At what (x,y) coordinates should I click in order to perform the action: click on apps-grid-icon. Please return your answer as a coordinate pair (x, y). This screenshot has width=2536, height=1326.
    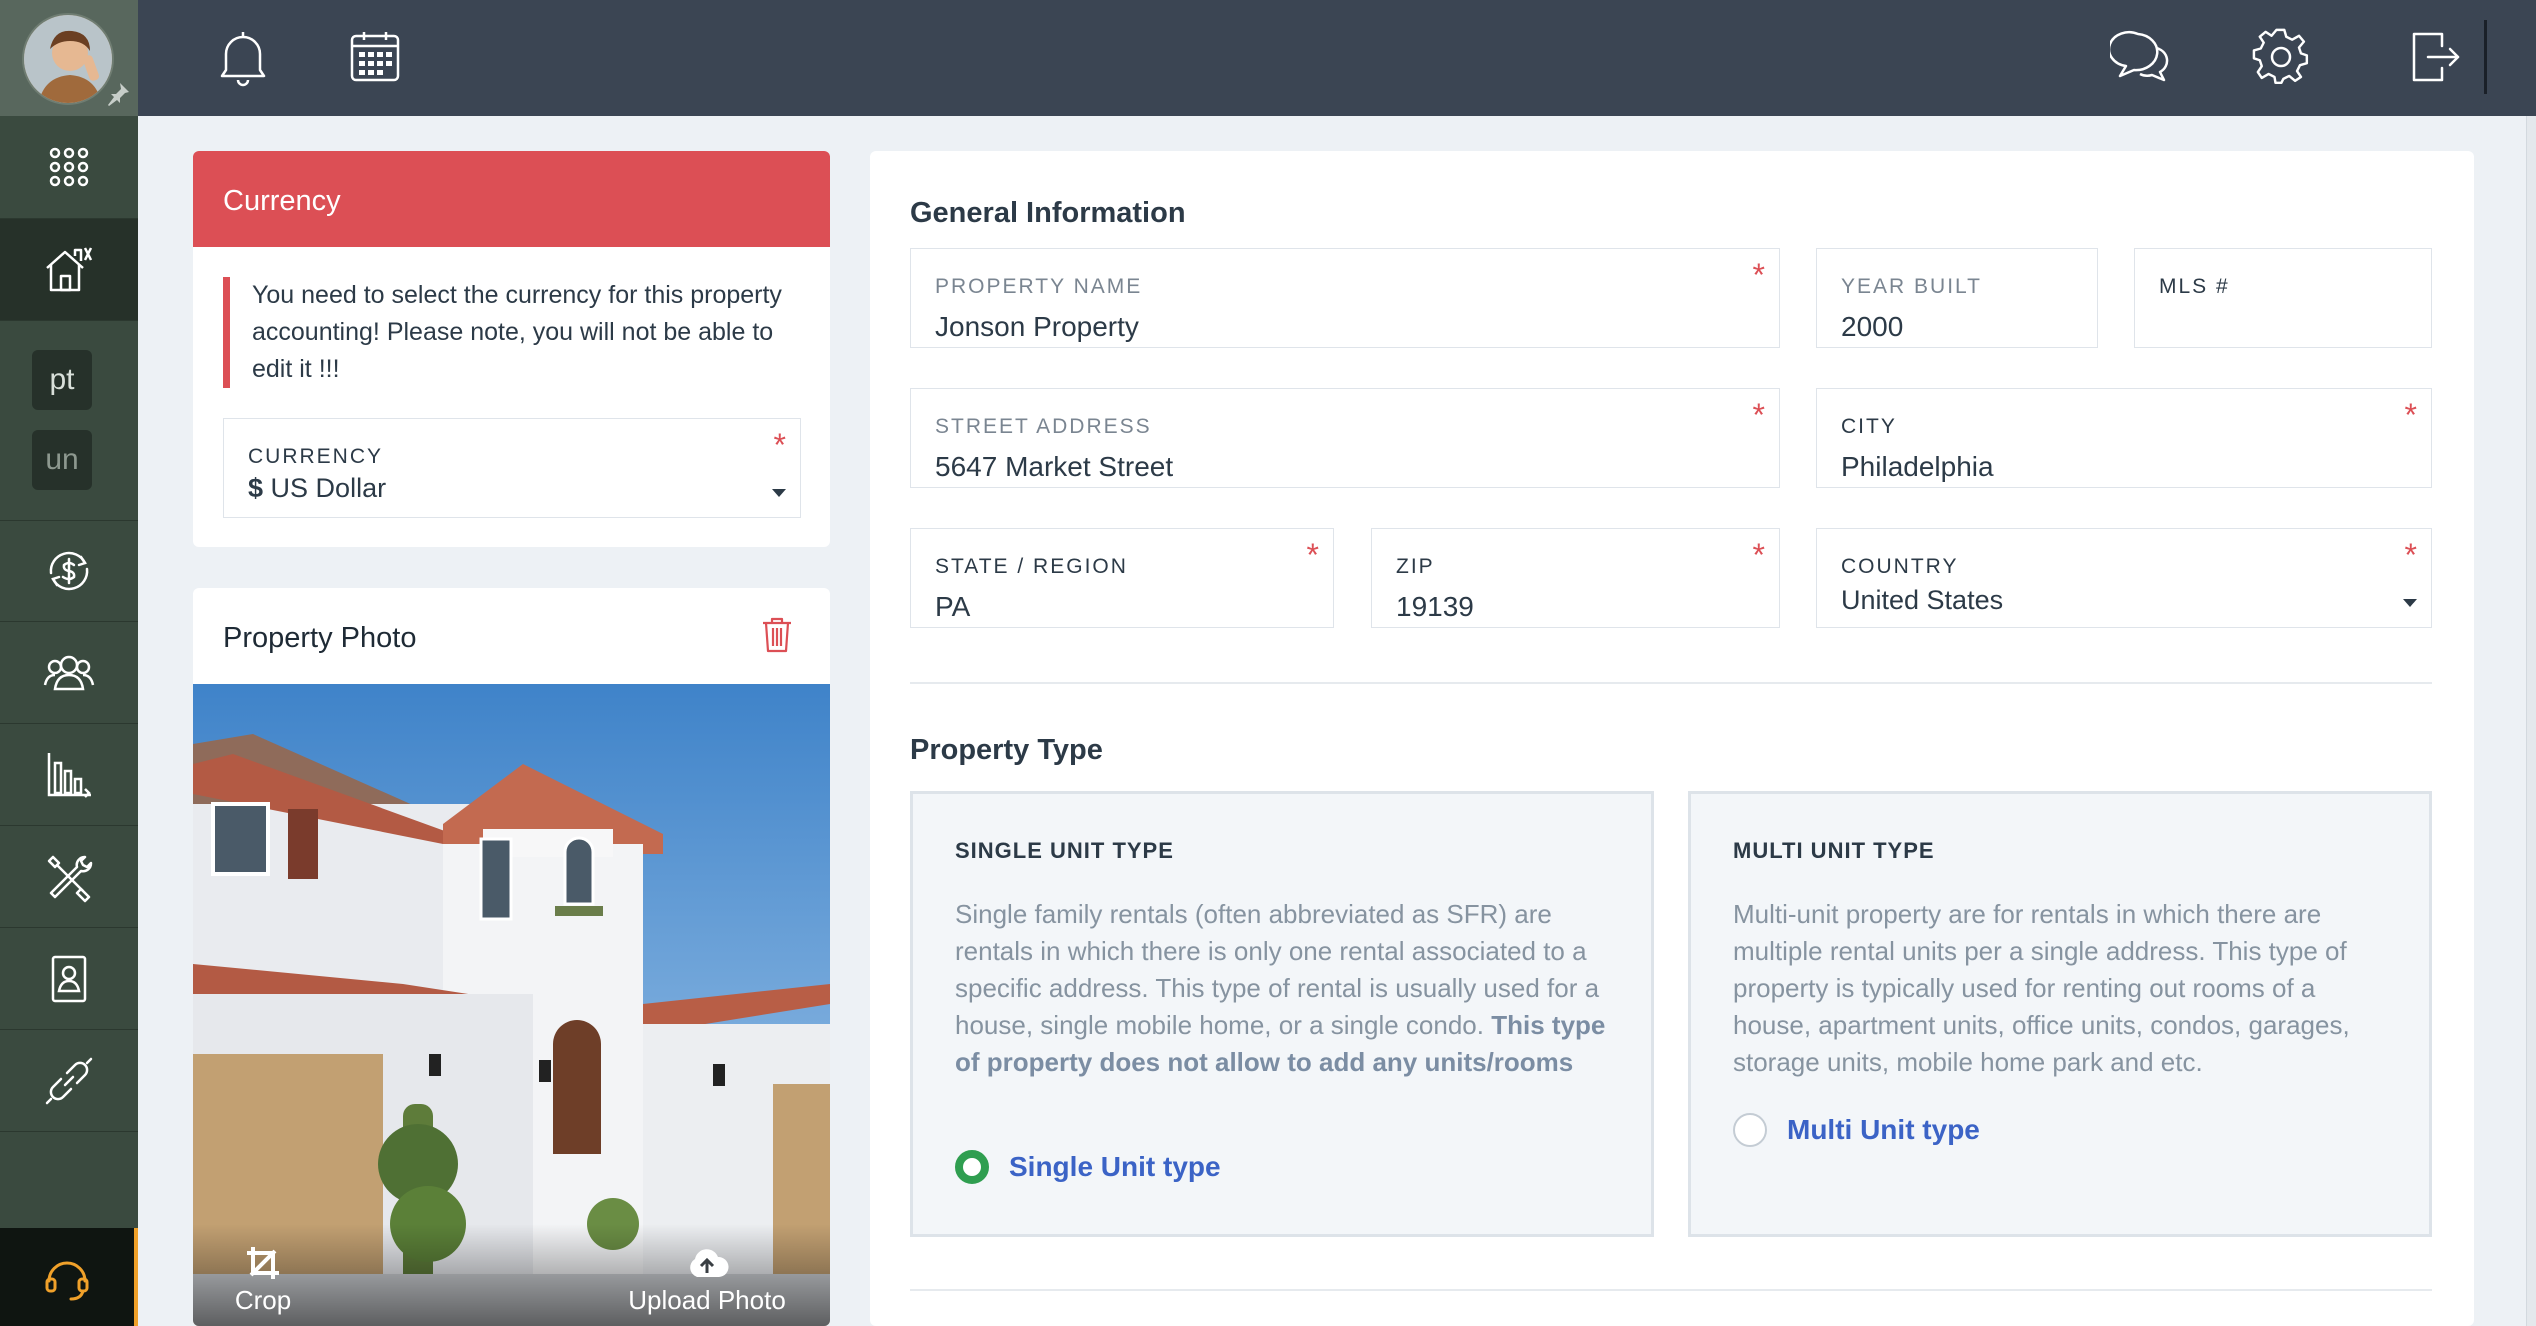
    Looking at the image, I should click on (69, 167).